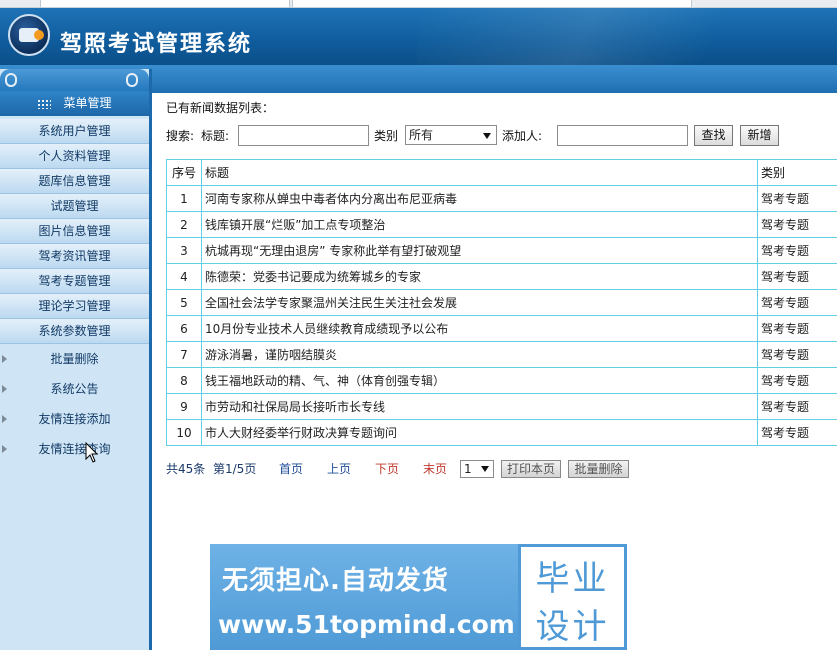 The height and width of the screenshot is (650, 837). I want to click on category-select: 所有, so click(451, 135).